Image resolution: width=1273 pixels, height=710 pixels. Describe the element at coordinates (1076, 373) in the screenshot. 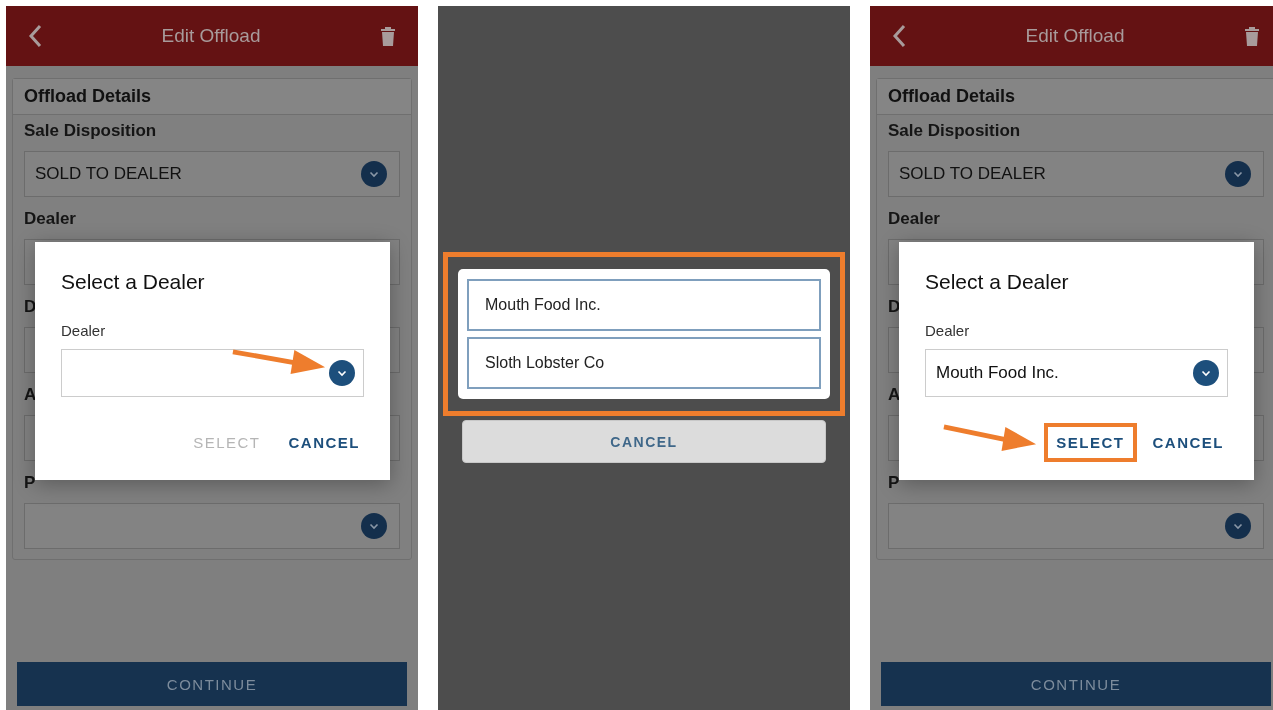

I see `dealer-select-field: Mouth Food Inc.` at that location.